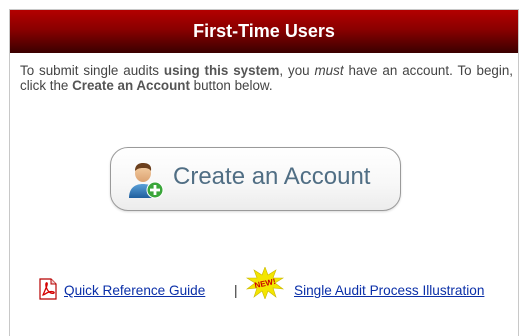 The image size is (528, 336). Describe the element at coordinates (265, 283) in the screenshot. I see `new-burst-icon: NEW!` at that location.